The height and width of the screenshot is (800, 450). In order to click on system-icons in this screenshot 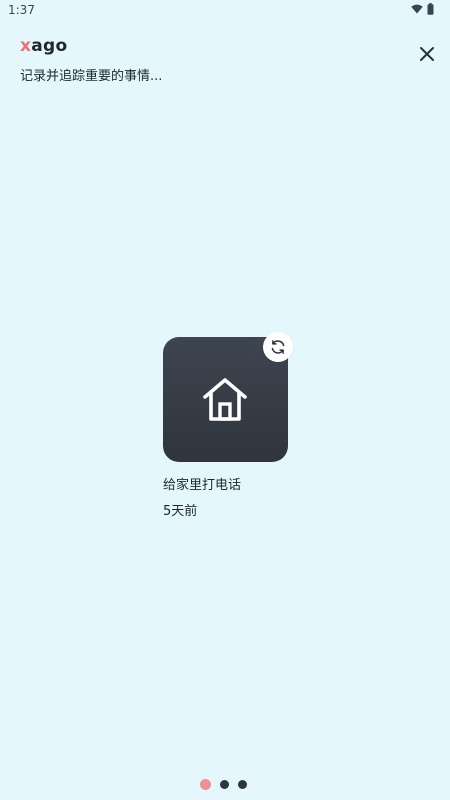, I will do `click(422, 9)`.